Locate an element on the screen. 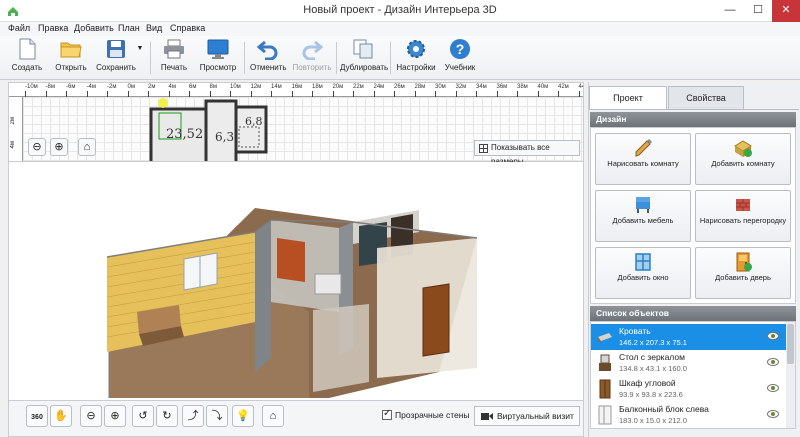 The width and height of the screenshot is (800, 437). rotate-right-icon: ↻ is located at coordinates (167, 416).